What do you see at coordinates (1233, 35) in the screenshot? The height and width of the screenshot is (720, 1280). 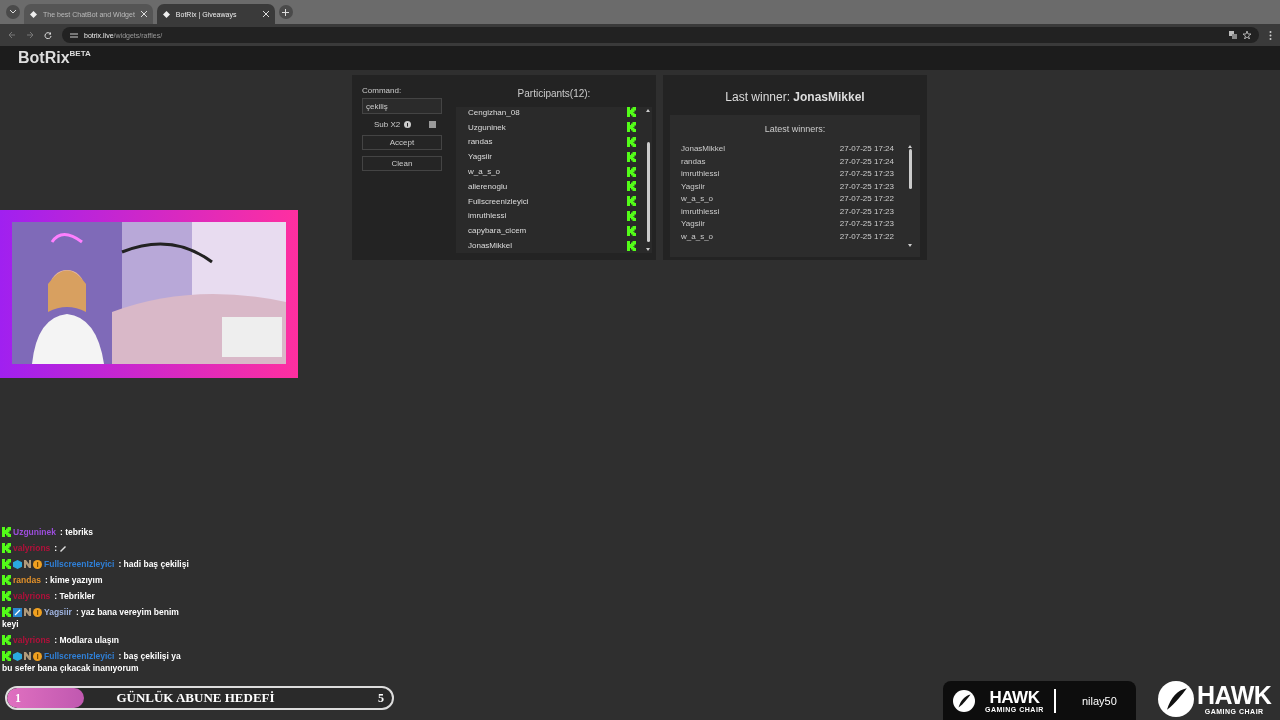 I see `translate-icon` at bounding box center [1233, 35].